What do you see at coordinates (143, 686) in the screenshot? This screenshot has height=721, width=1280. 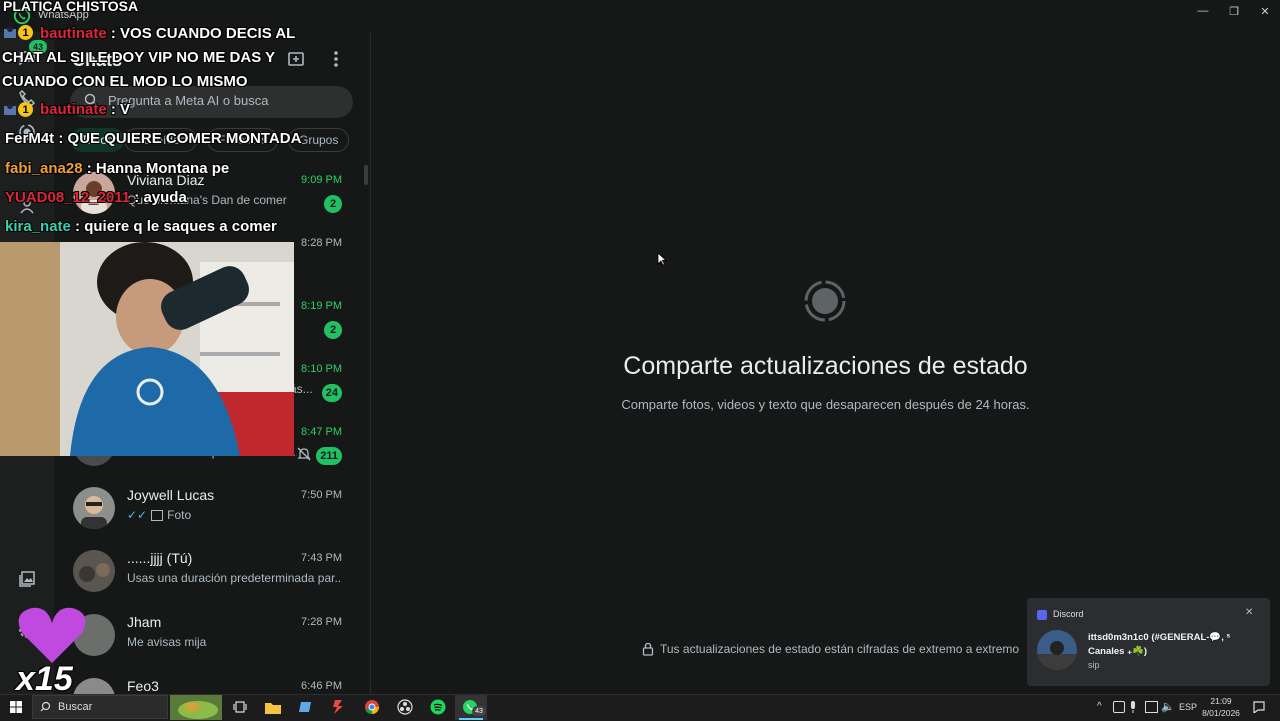 I see `chat-name: Feo3` at bounding box center [143, 686].